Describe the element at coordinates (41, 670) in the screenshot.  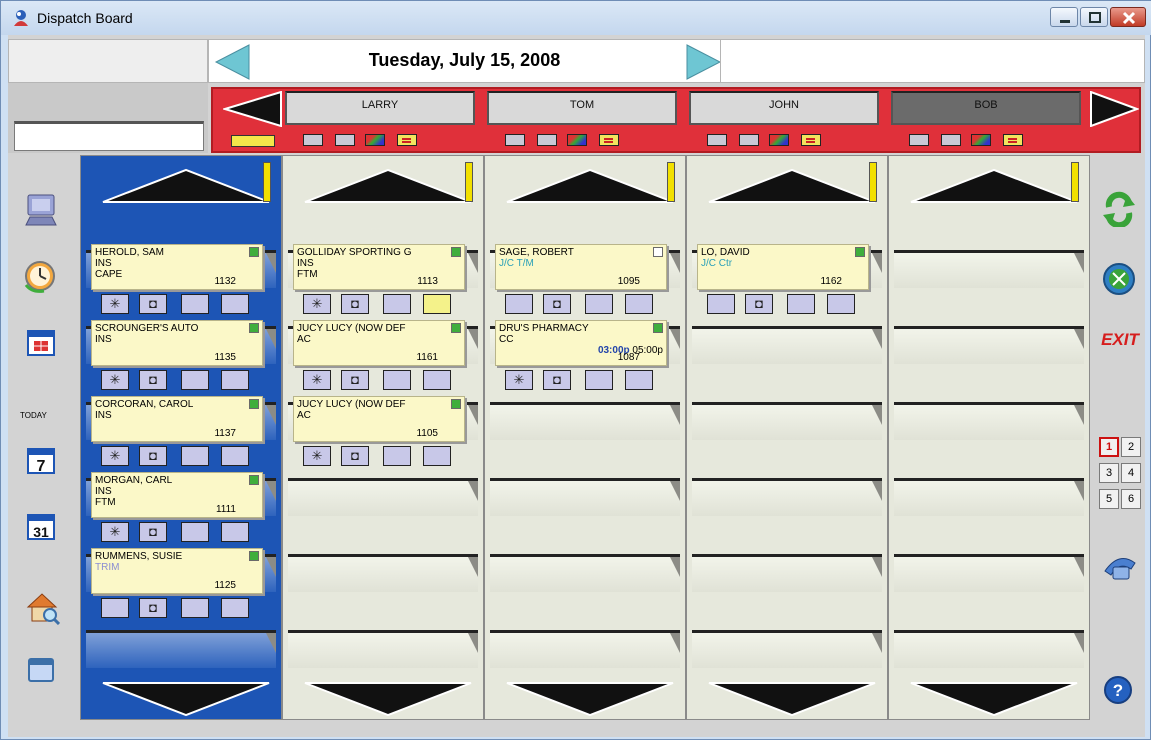
I see `window-icon` at that location.